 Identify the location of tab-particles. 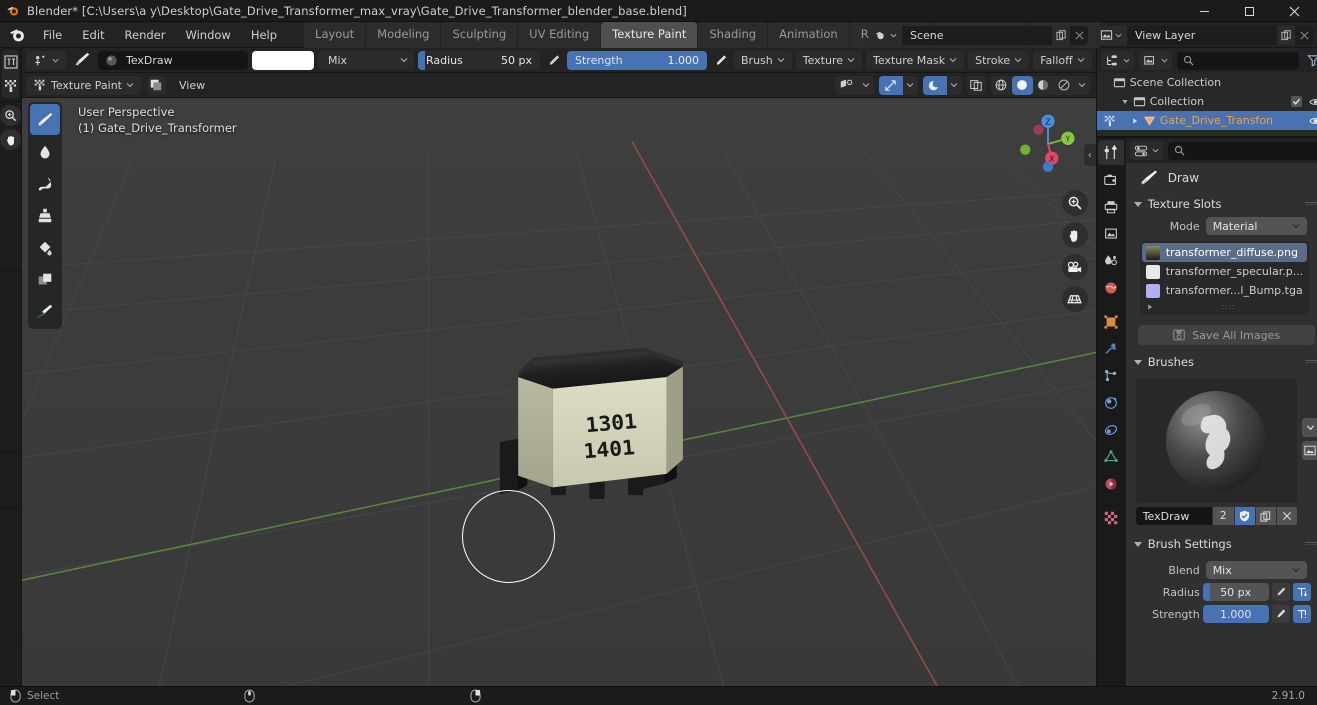
(1111, 375).